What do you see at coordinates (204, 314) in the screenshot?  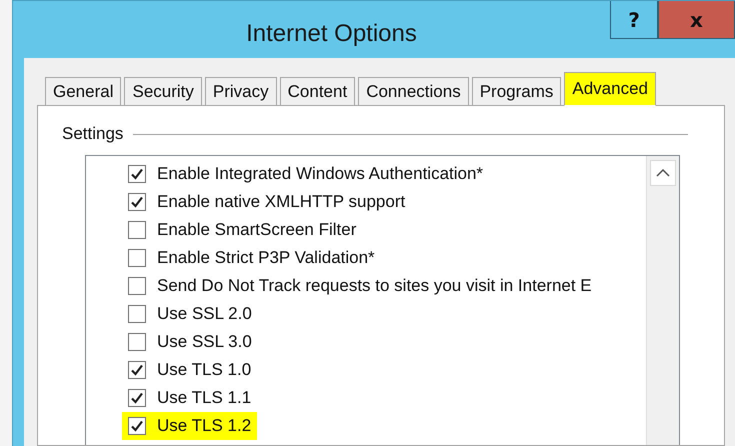 I see `setting-label: Use SSL 2.0` at bounding box center [204, 314].